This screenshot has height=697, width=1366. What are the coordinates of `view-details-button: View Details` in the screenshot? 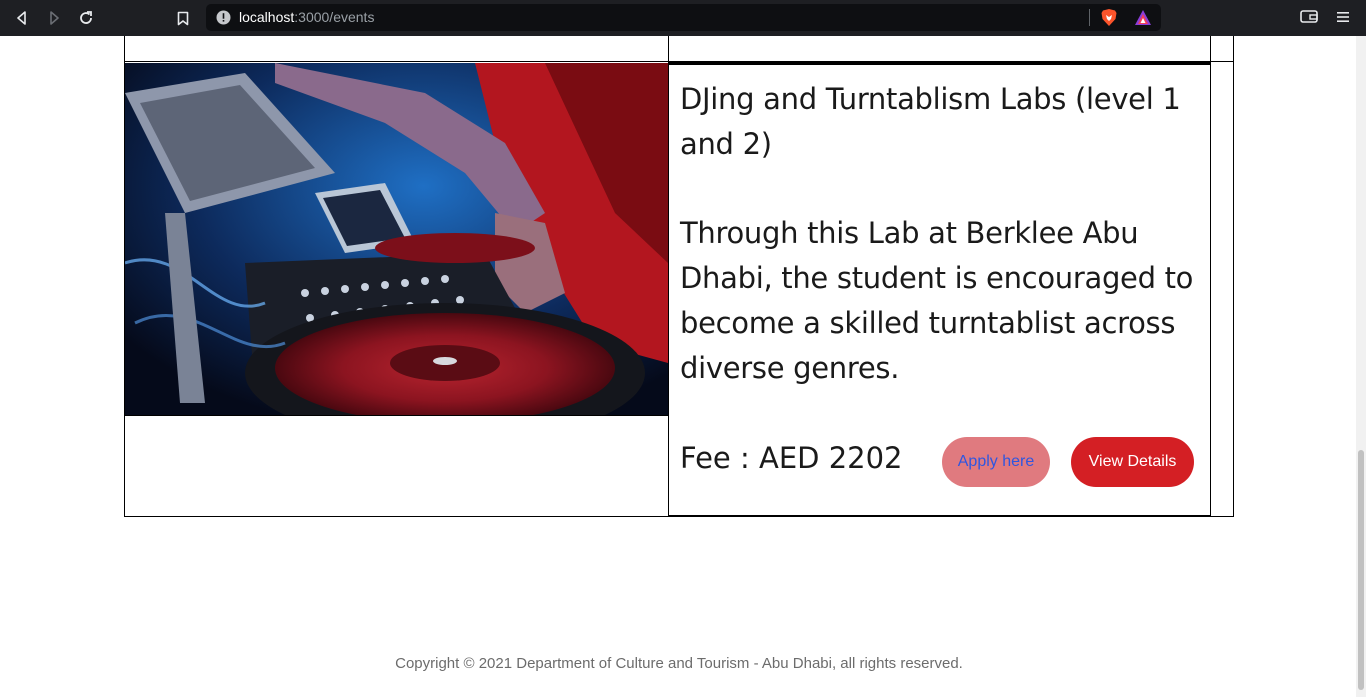 It's located at (1132, 462).